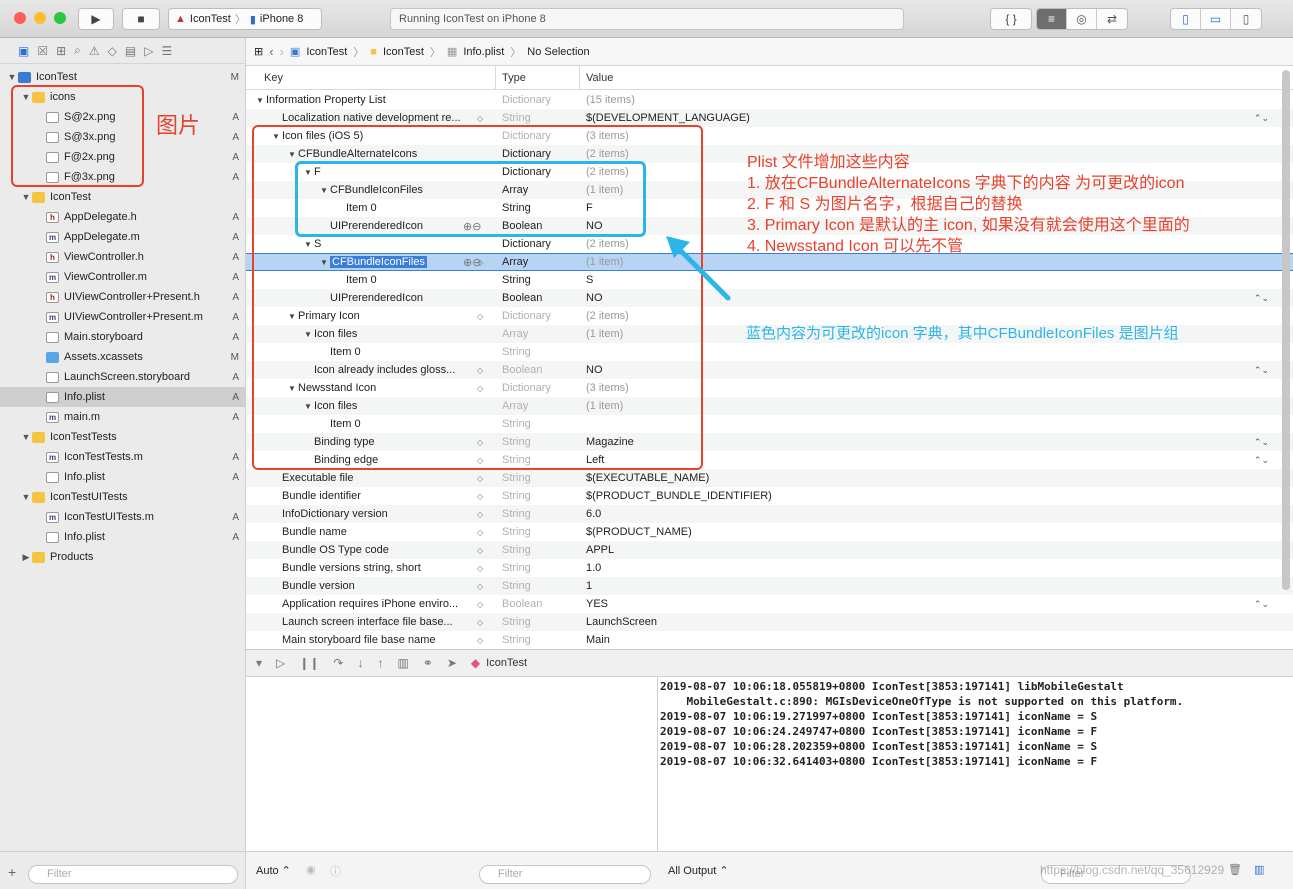 This screenshot has width=1293, height=889. I want to click on split-view-icon: ▥, so click(1259, 869).